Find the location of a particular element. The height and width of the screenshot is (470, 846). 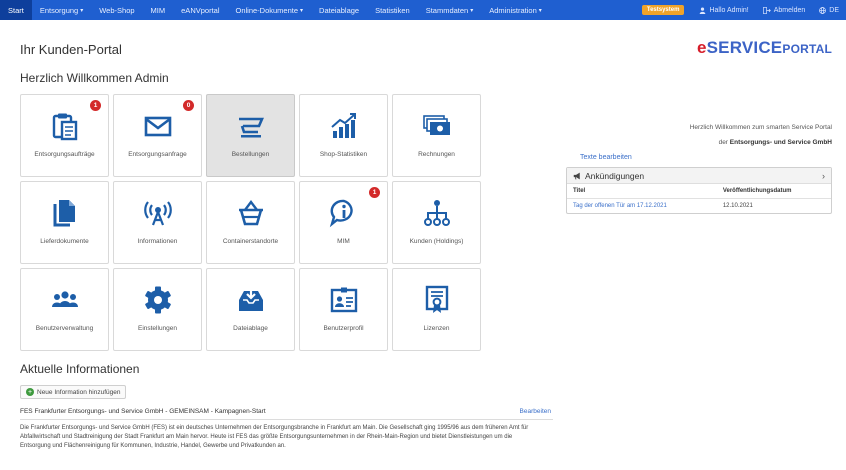

column-header-title: Titel is located at coordinates (642, 191).